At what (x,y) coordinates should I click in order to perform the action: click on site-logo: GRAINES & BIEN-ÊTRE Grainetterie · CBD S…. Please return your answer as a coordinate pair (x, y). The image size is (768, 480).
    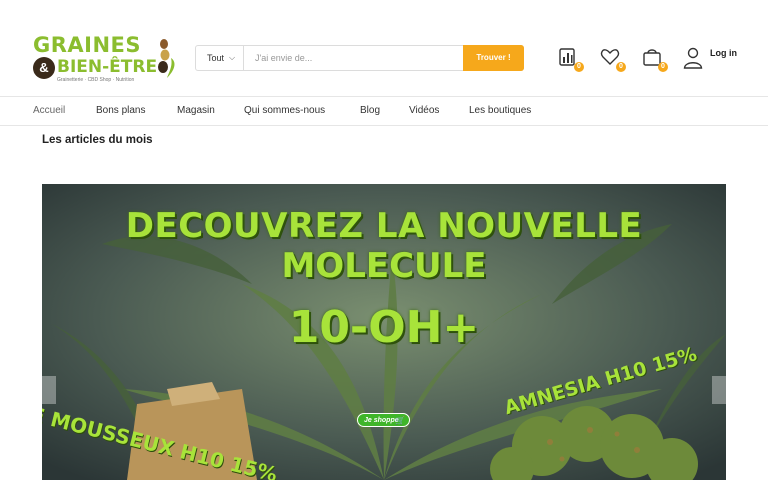
    Looking at the image, I should click on (107, 60).